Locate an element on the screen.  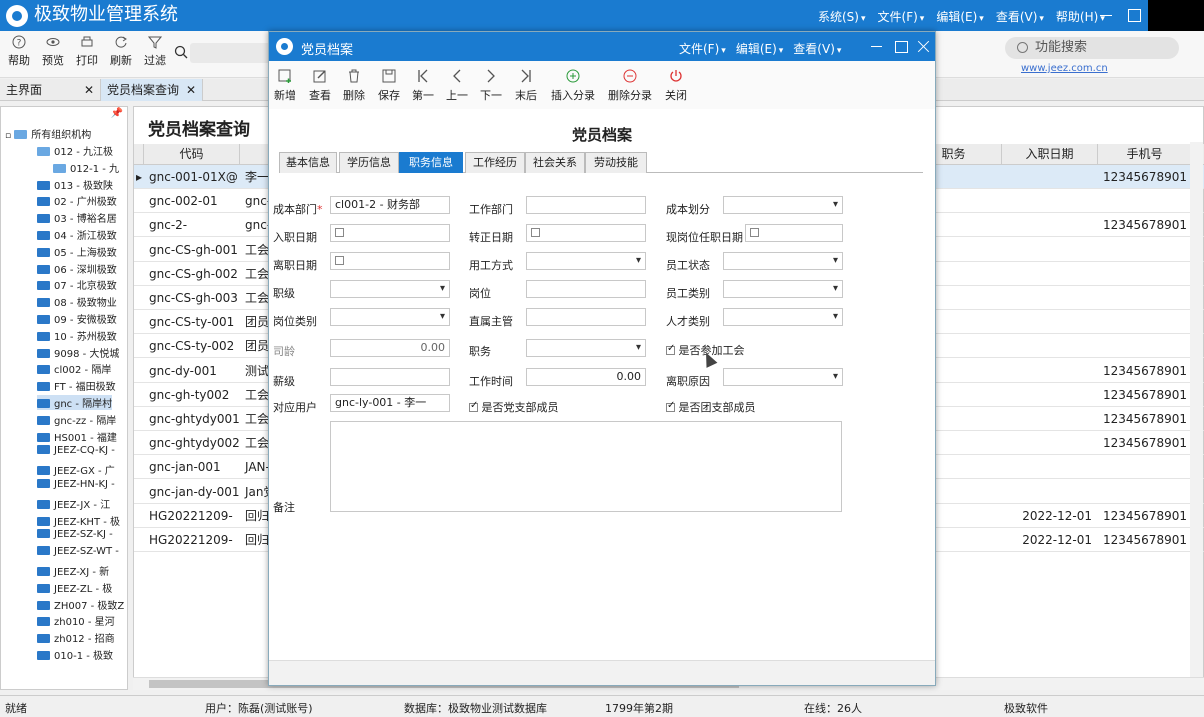
tree-item: 03 - 博裕名居 is located at coordinates (77, 217).